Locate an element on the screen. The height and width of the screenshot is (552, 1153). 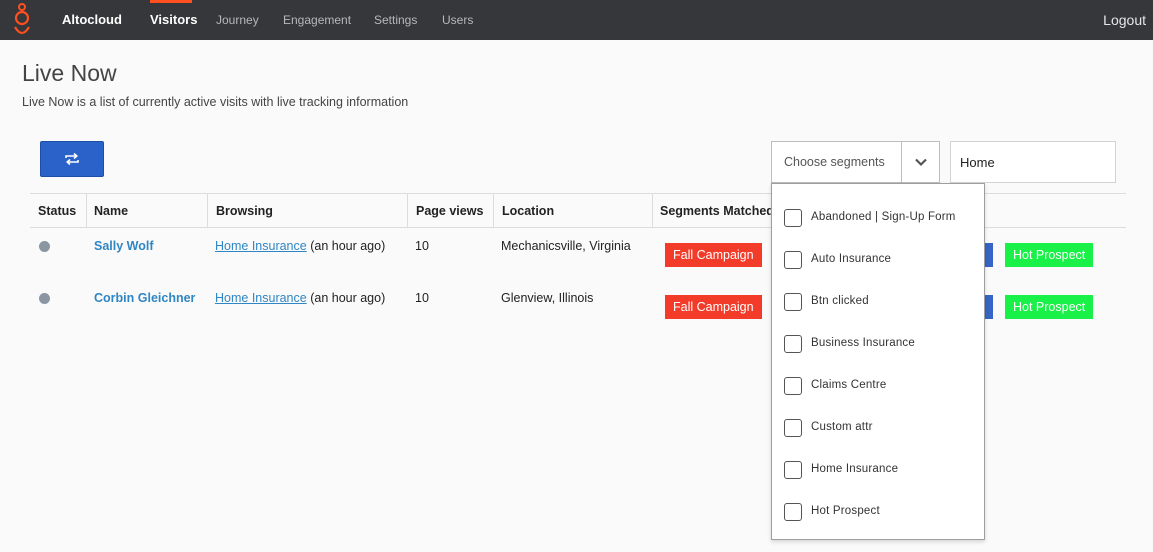
location-value: Glenview, Illinois is located at coordinates (547, 298).